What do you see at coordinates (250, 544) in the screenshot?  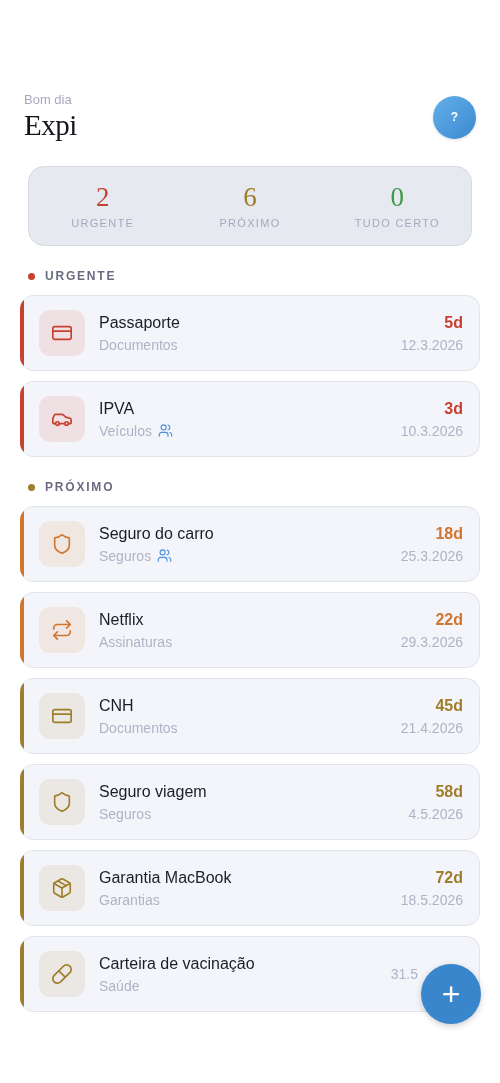 I see `item-card: Seguro do carro Seguros 18d 25.3.2026` at bounding box center [250, 544].